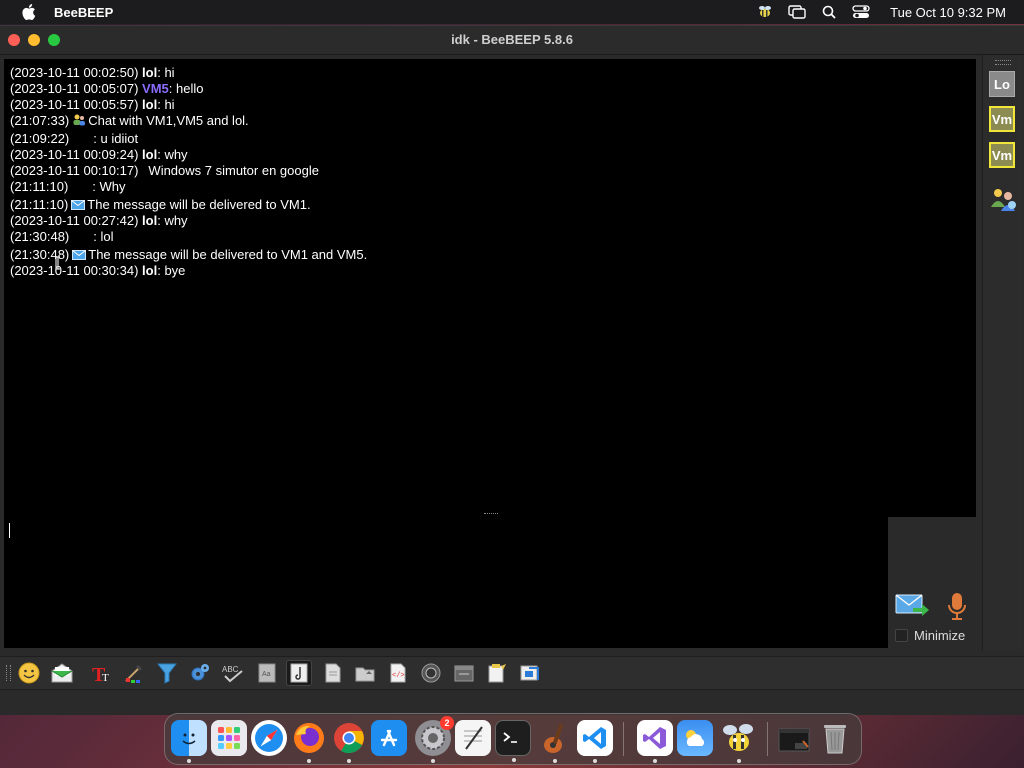 This screenshot has height=768, width=1024. I want to click on color-icon, so click(134, 673).